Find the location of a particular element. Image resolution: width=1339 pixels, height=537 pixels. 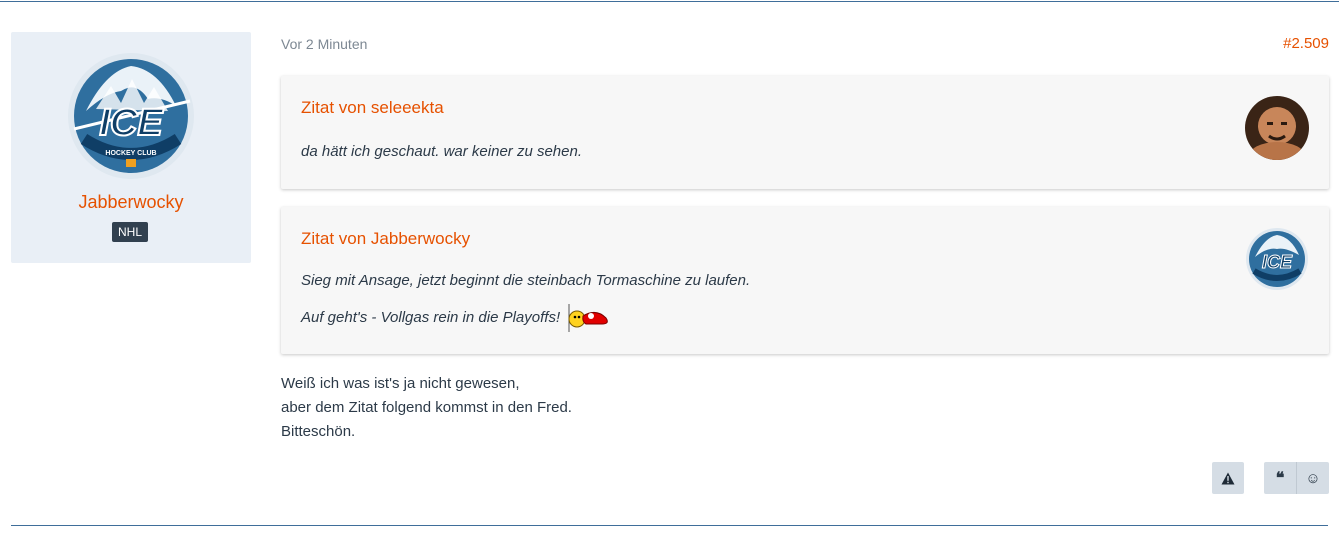

reaction-button: ☺ is located at coordinates (1313, 478).